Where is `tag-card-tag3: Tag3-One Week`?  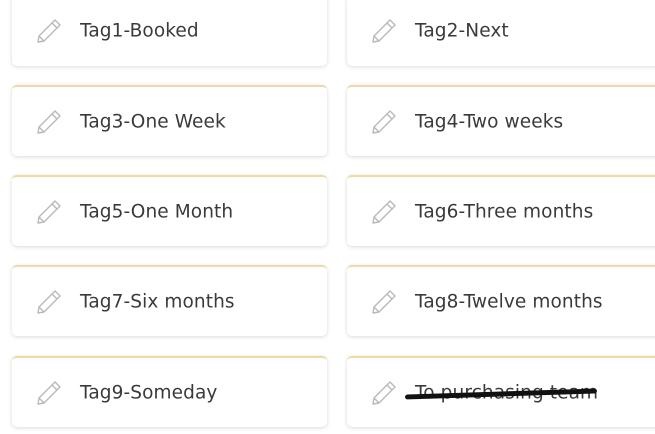
tag-card-tag3: Tag3-One Week is located at coordinates (169, 120).